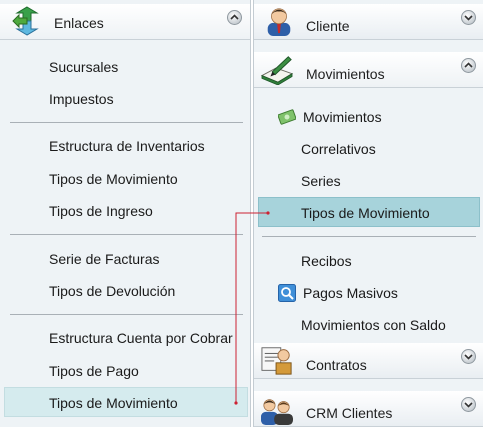  Describe the element at coordinates (125, 22) in the screenshot. I see `enlaces-header: Enlaces` at that location.